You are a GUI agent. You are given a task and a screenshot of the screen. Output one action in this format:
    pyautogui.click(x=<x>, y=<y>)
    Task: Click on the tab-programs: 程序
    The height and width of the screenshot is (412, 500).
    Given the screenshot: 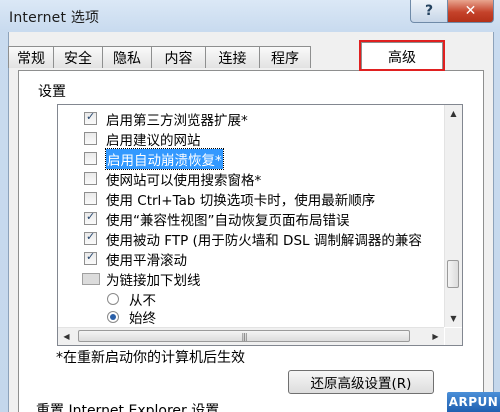 What is the action you would take?
    pyautogui.click(x=285, y=57)
    